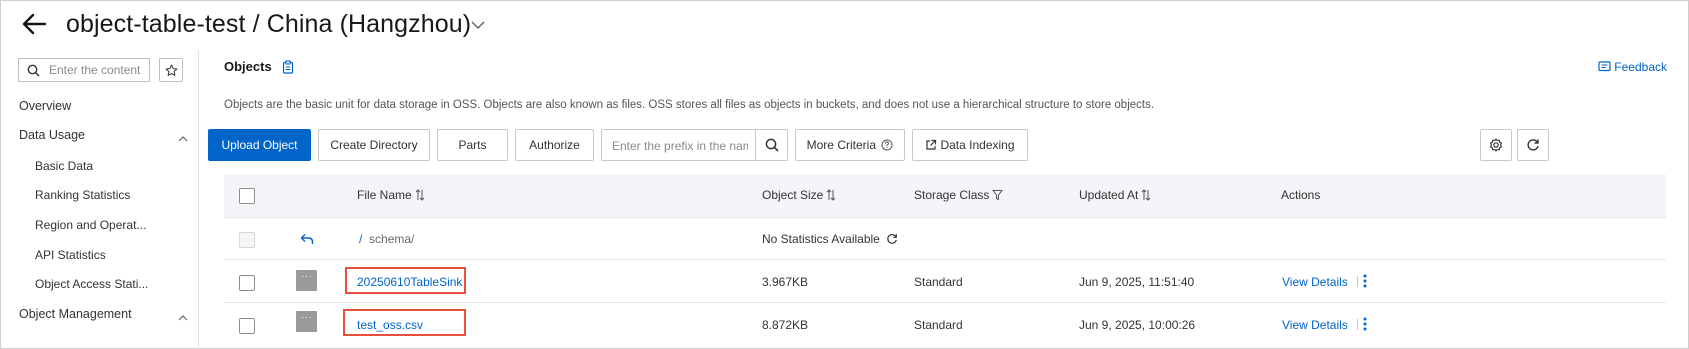  Describe the element at coordinates (390, 325) in the screenshot. I see `file-name-link: test_oss.csv` at that location.